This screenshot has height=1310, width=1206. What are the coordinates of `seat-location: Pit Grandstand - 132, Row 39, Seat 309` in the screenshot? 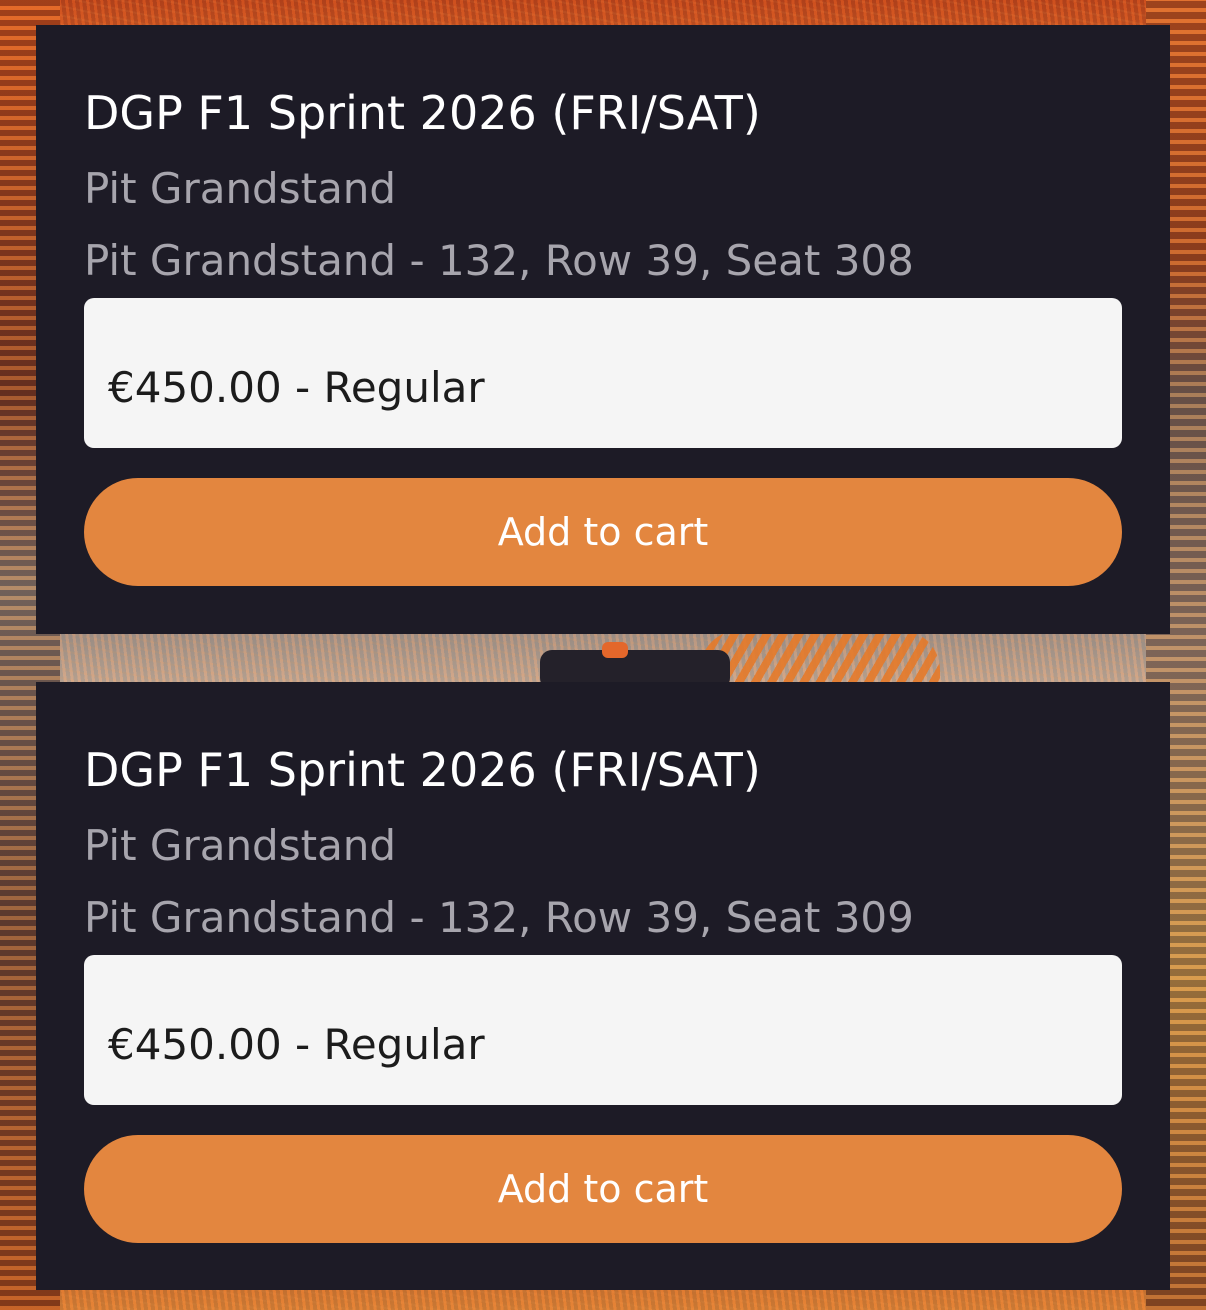 It's located at (499, 917).